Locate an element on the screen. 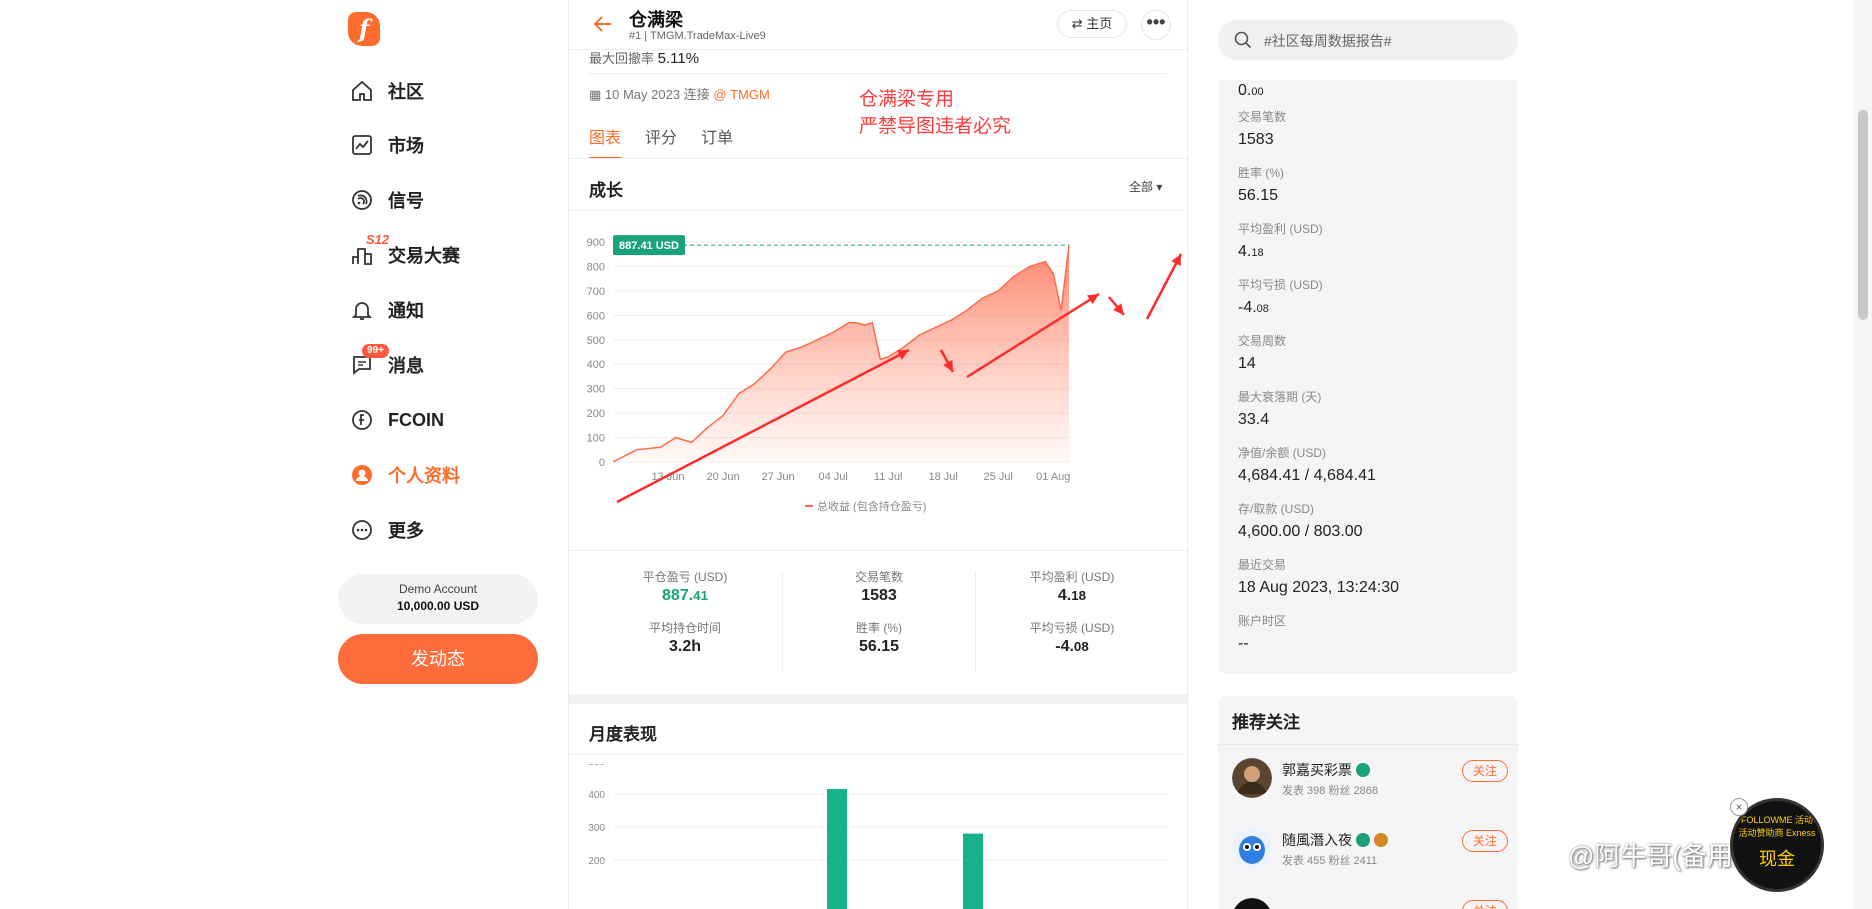  scrollbar is located at coordinates (1863, 454).